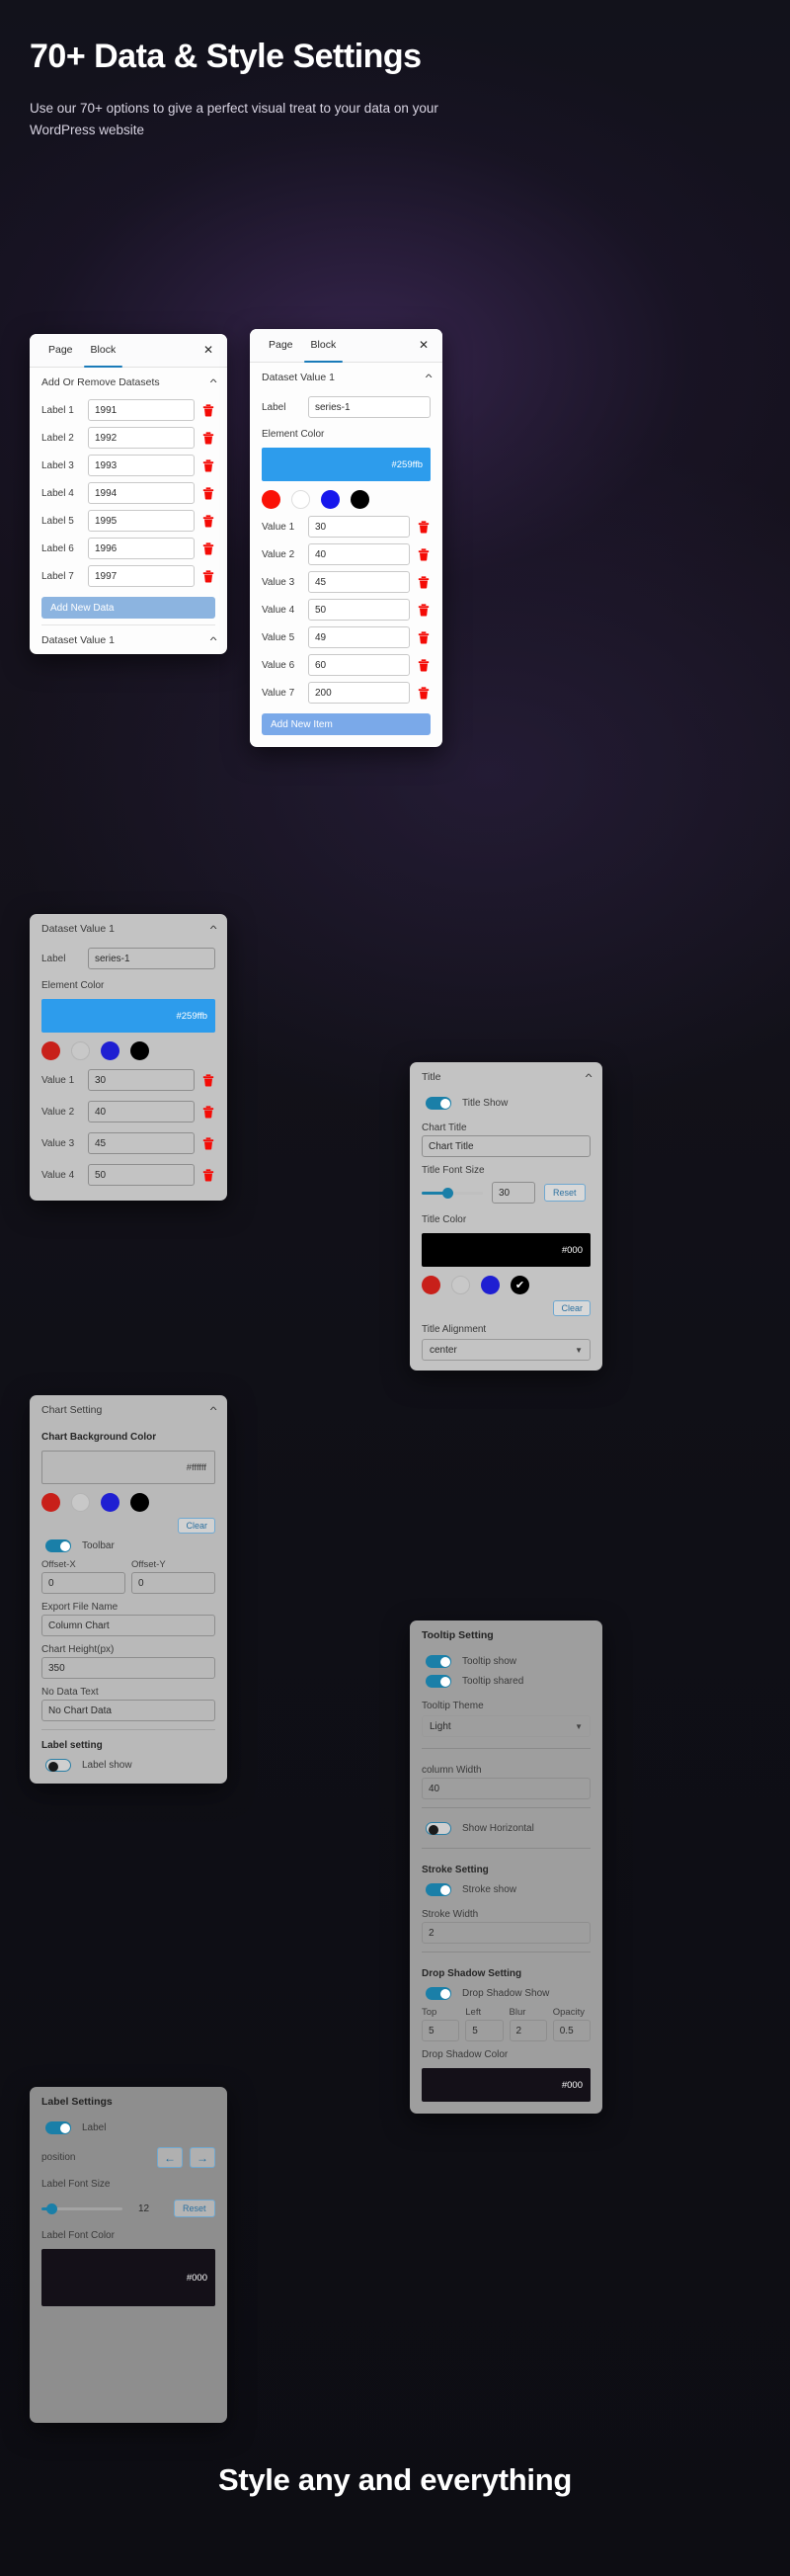 The image size is (790, 2576). What do you see at coordinates (142, 548) in the screenshot?
I see `row-input: 1996` at bounding box center [142, 548].